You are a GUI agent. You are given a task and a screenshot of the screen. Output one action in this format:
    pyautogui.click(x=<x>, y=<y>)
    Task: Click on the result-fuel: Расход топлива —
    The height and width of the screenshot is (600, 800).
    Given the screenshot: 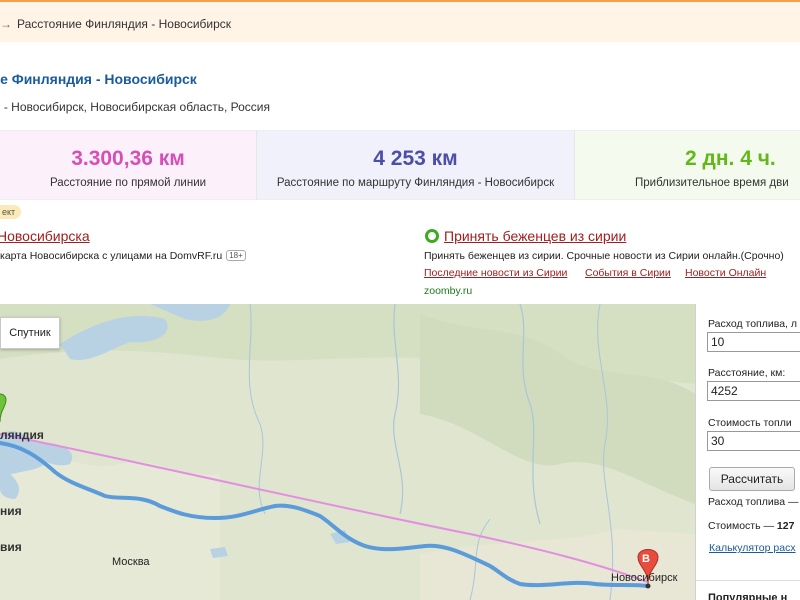 What is the action you would take?
    pyautogui.click(x=753, y=502)
    